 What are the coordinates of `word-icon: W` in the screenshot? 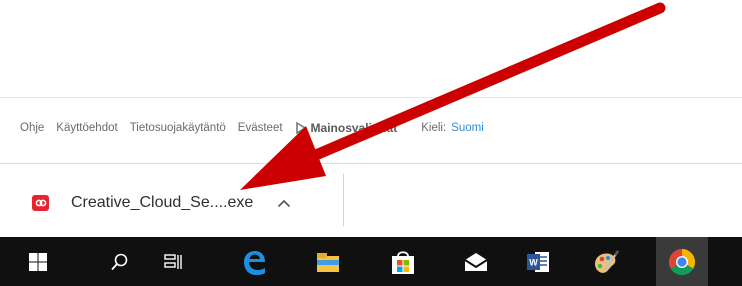 It's located at (537, 261).